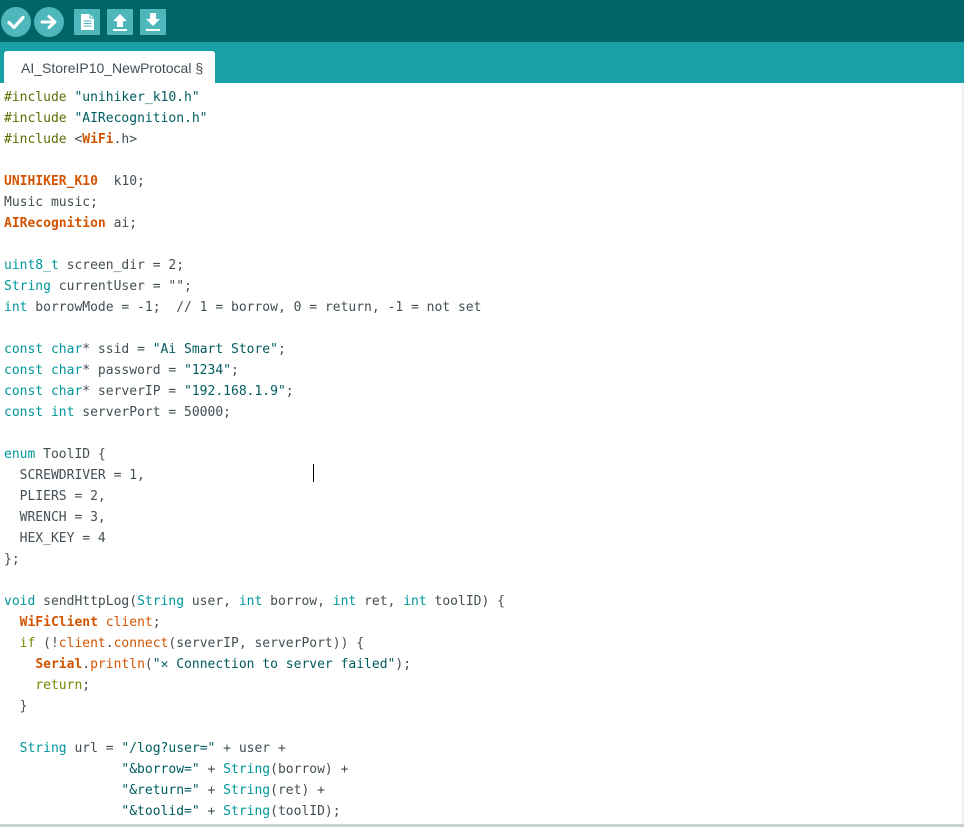  I want to click on code-line: String currentUser = "";, so click(98, 286).